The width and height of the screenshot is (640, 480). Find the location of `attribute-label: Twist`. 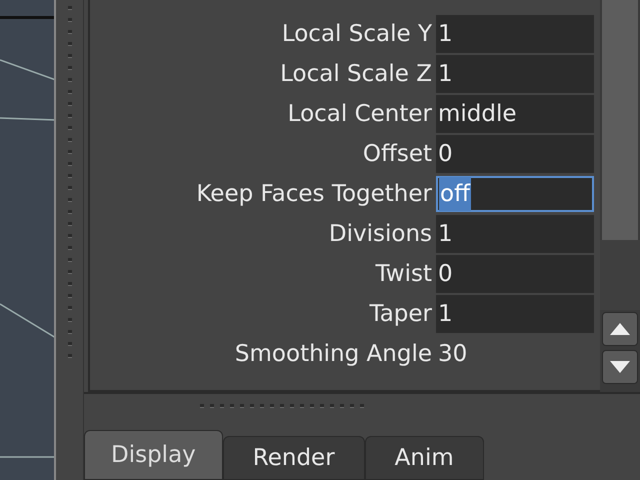

attribute-label: Twist is located at coordinates (403, 274).